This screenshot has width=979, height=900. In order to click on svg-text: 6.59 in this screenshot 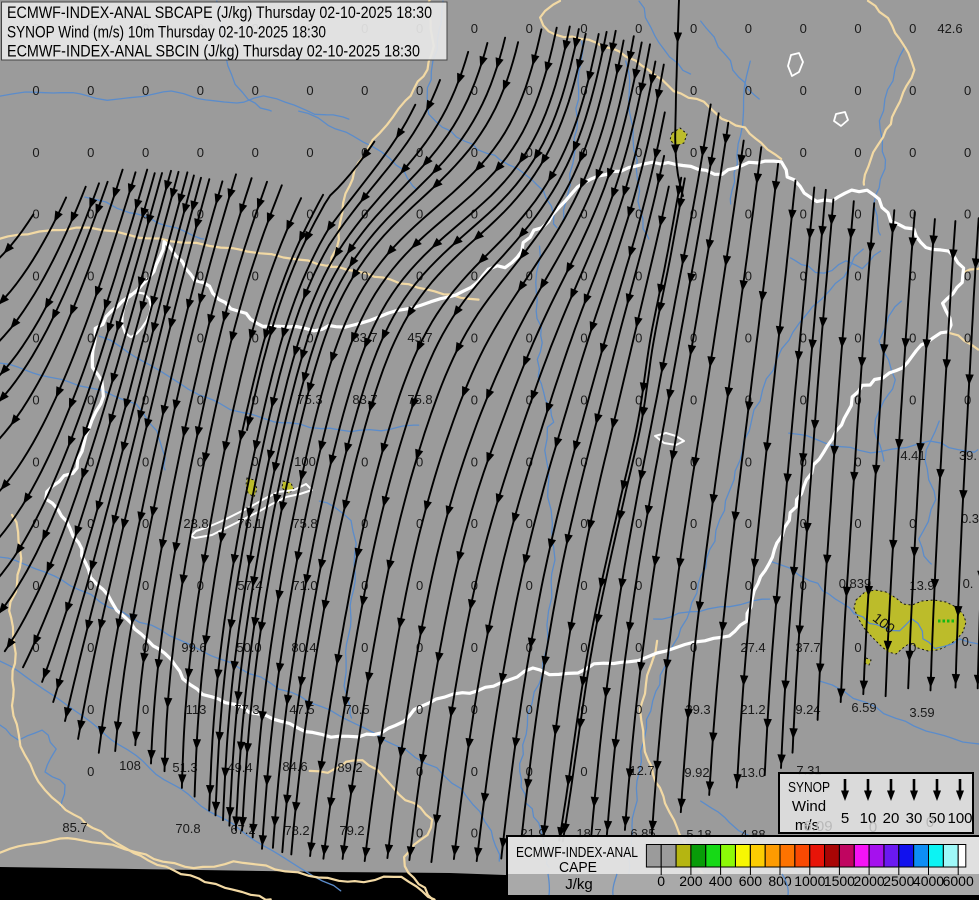, I will do `click(863, 707)`.